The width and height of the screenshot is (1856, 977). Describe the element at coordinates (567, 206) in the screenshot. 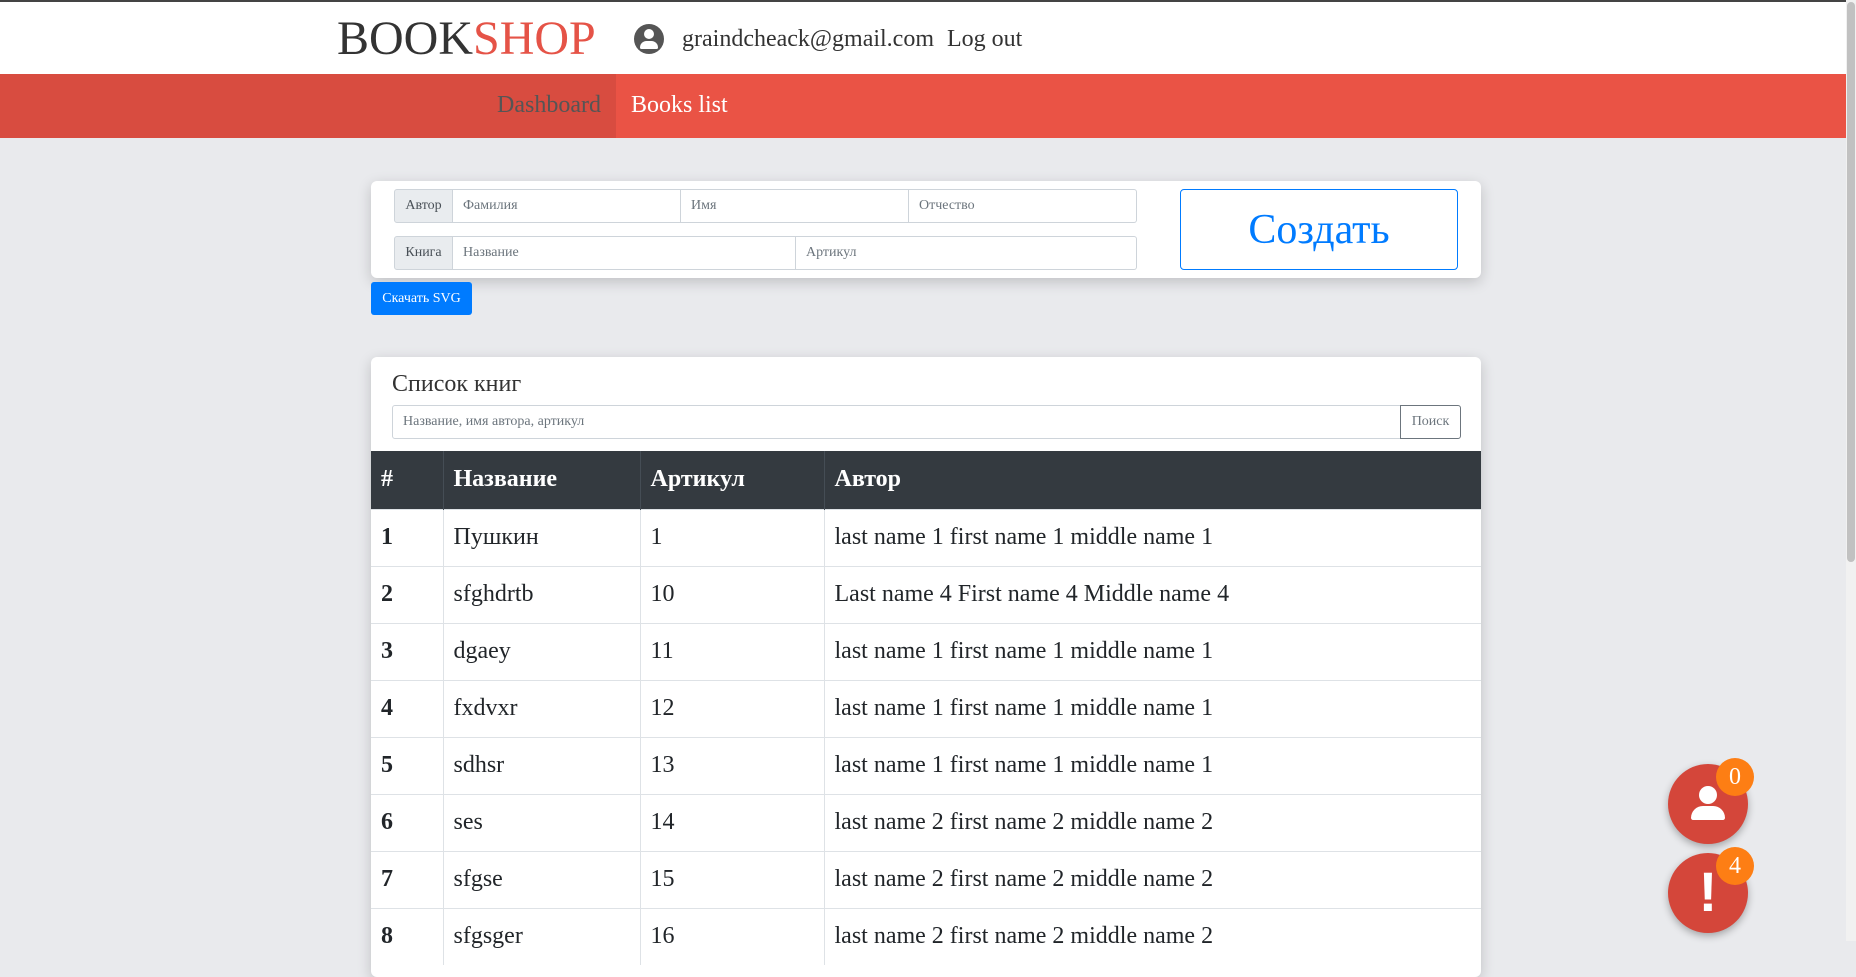

I see `author-lastname-input` at that location.